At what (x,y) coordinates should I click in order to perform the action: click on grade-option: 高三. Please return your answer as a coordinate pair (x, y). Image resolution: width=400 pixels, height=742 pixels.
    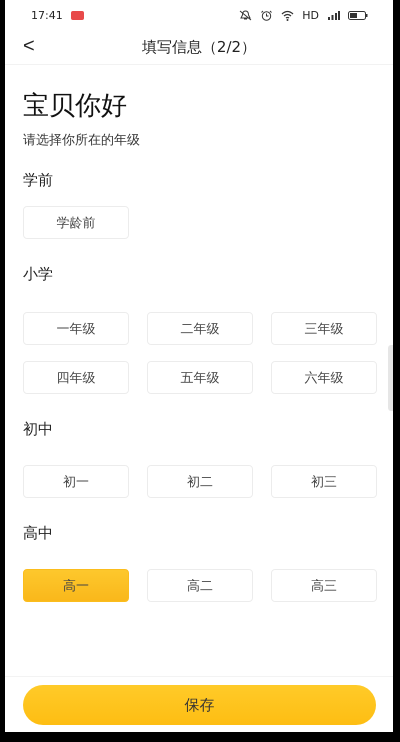
    Looking at the image, I should click on (324, 585).